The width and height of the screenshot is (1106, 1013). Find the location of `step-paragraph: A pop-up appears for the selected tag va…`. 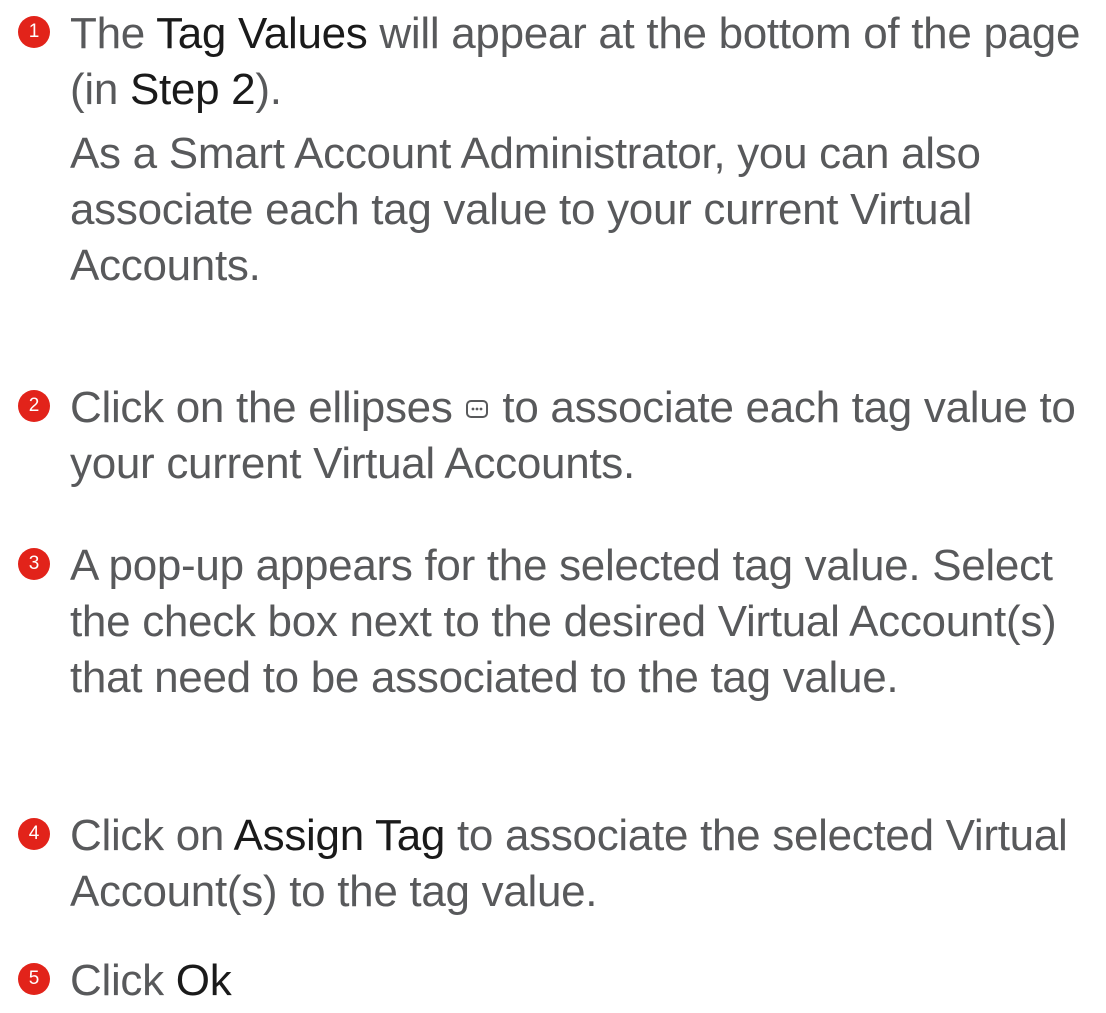

step-paragraph: A pop-up appears for the selected tag va… is located at coordinates (563, 621).